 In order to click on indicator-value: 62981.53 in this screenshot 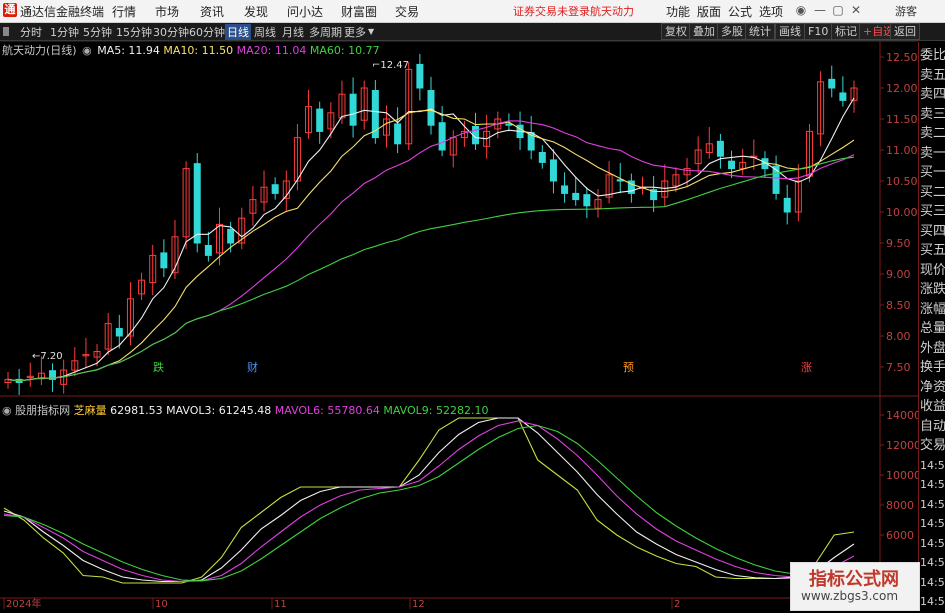, I will do `click(136, 410)`.